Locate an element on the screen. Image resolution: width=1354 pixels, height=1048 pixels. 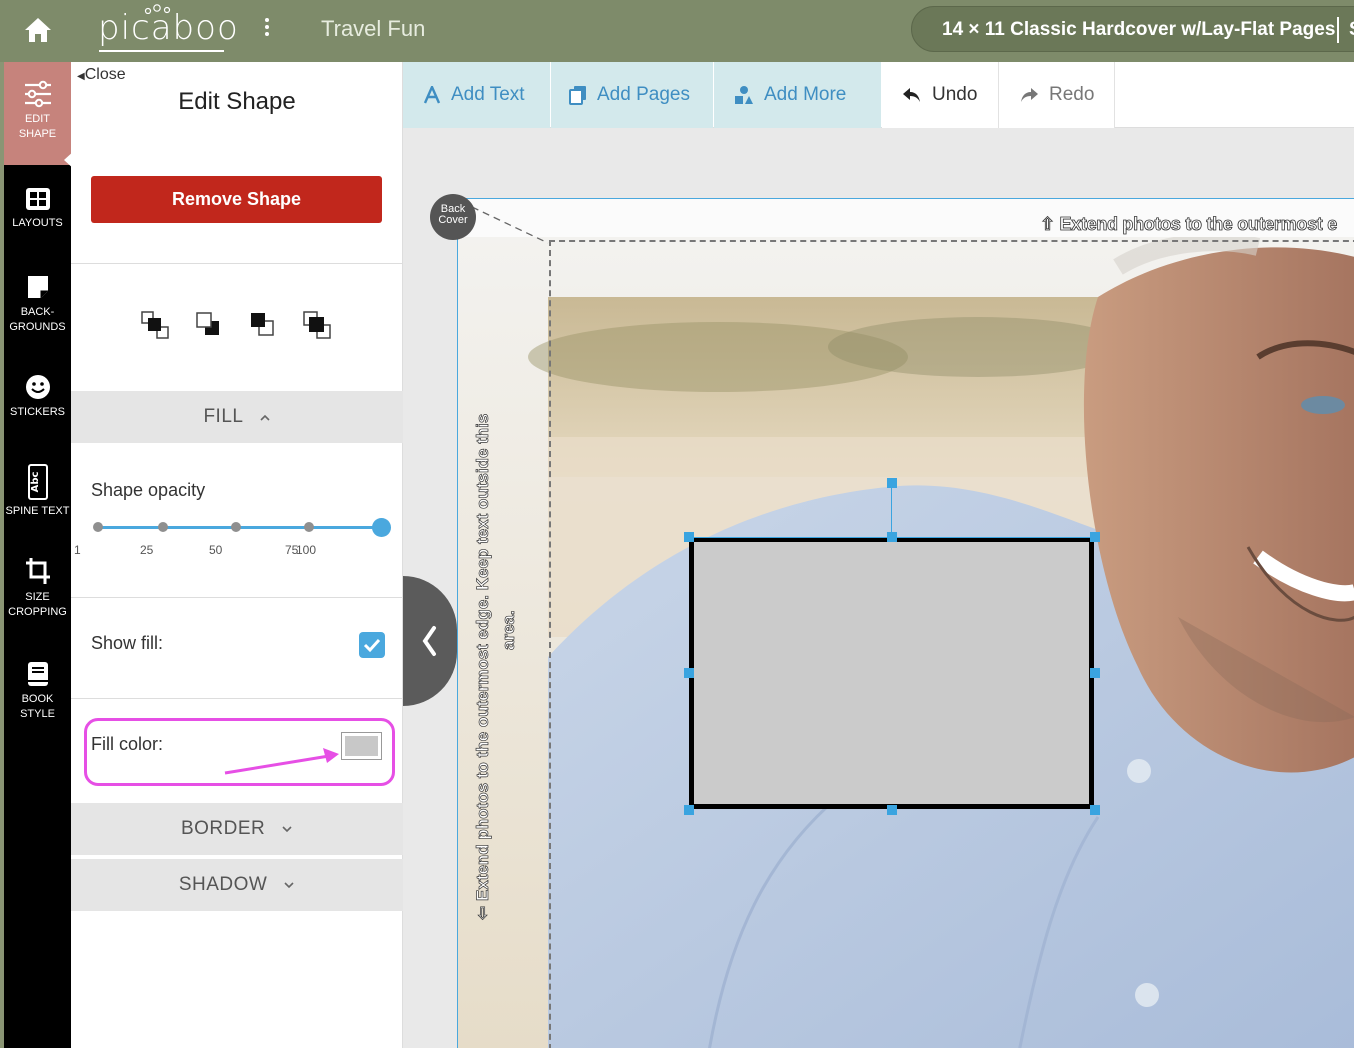
resize-handle-ne is located at coordinates (1095, 537).